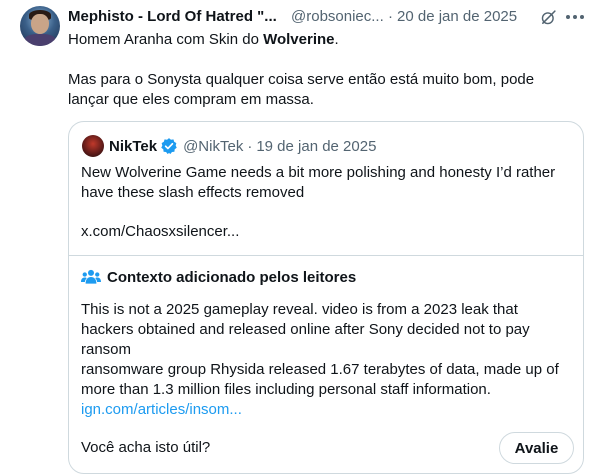  What do you see at coordinates (191, 99) in the screenshot?
I see `tweet-text-line3: lançar que eles compram em massa.` at bounding box center [191, 99].